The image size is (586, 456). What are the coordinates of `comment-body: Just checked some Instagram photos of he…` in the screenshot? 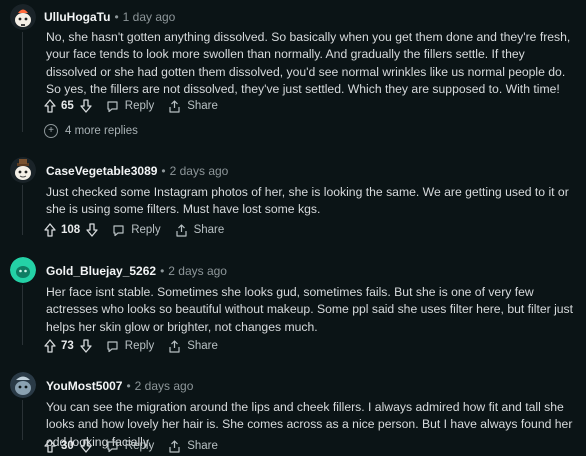 It's located at (307, 201).